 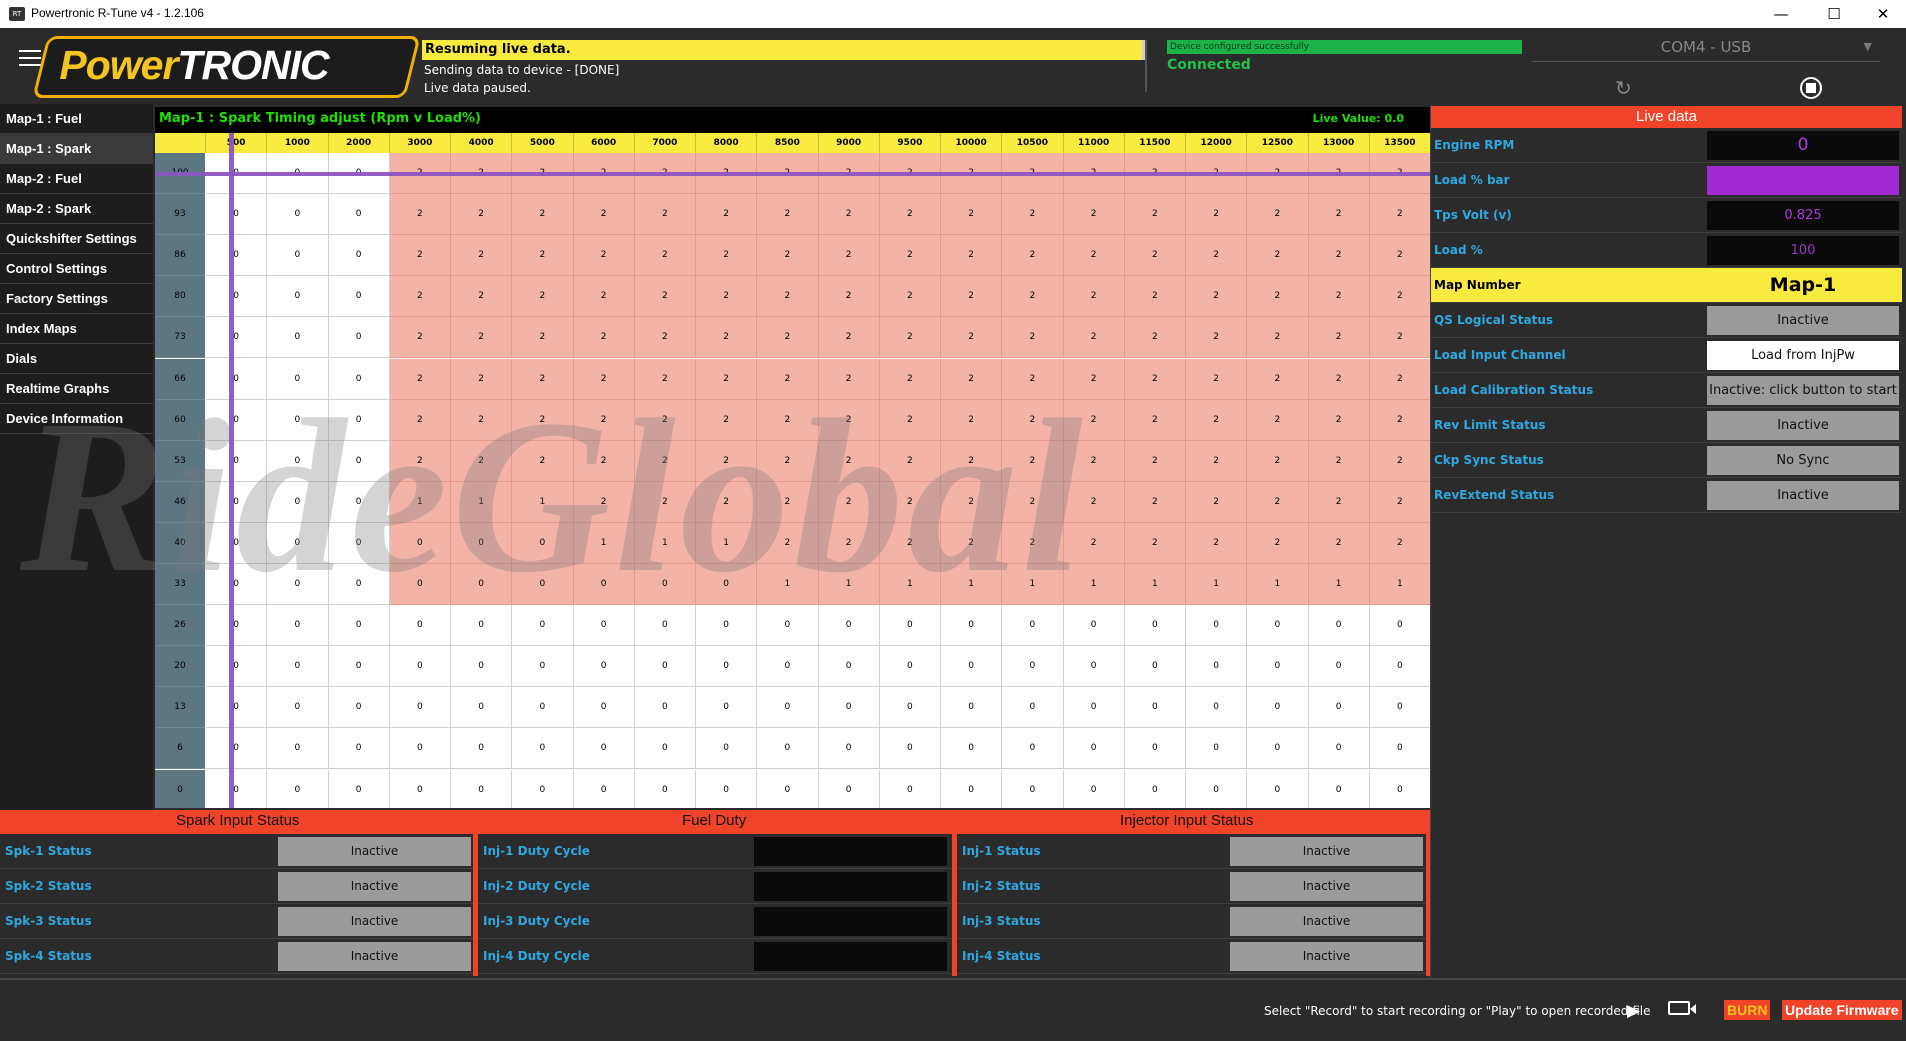 What do you see at coordinates (76, 179) in the screenshot?
I see `sidebar-item: Map-2 : Fuel` at bounding box center [76, 179].